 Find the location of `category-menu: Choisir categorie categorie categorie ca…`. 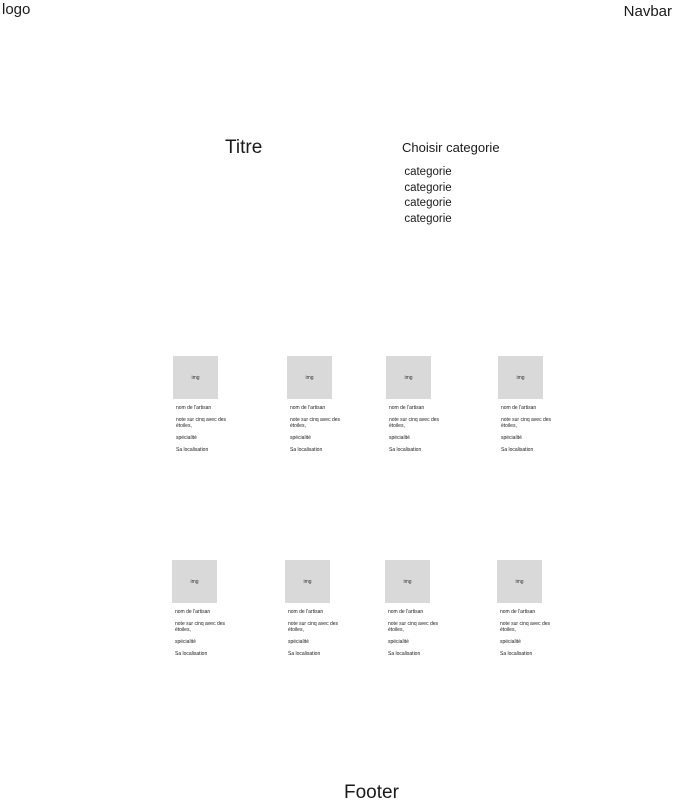

category-menu: Choisir categorie categorie categorie ca… is located at coordinates (451, 183).